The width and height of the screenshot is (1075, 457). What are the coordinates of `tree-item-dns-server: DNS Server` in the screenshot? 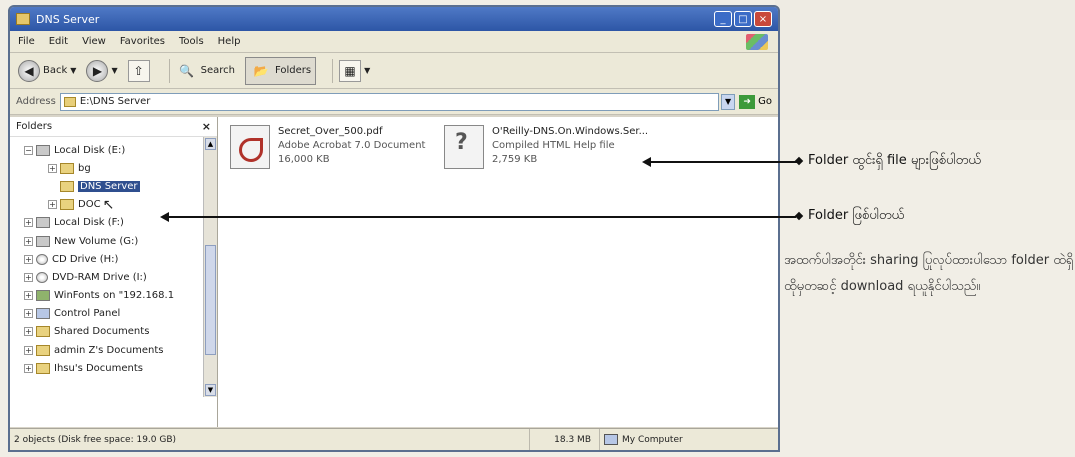 It's located at (113, 186).